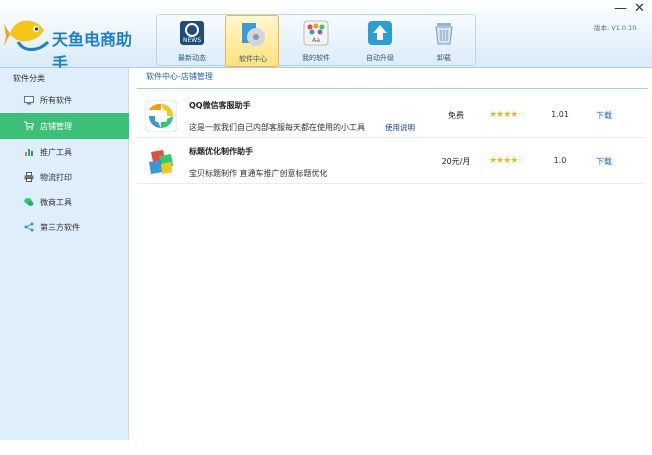  I want to click on sidebar-item-label: 所有软件, so click(56, 100).